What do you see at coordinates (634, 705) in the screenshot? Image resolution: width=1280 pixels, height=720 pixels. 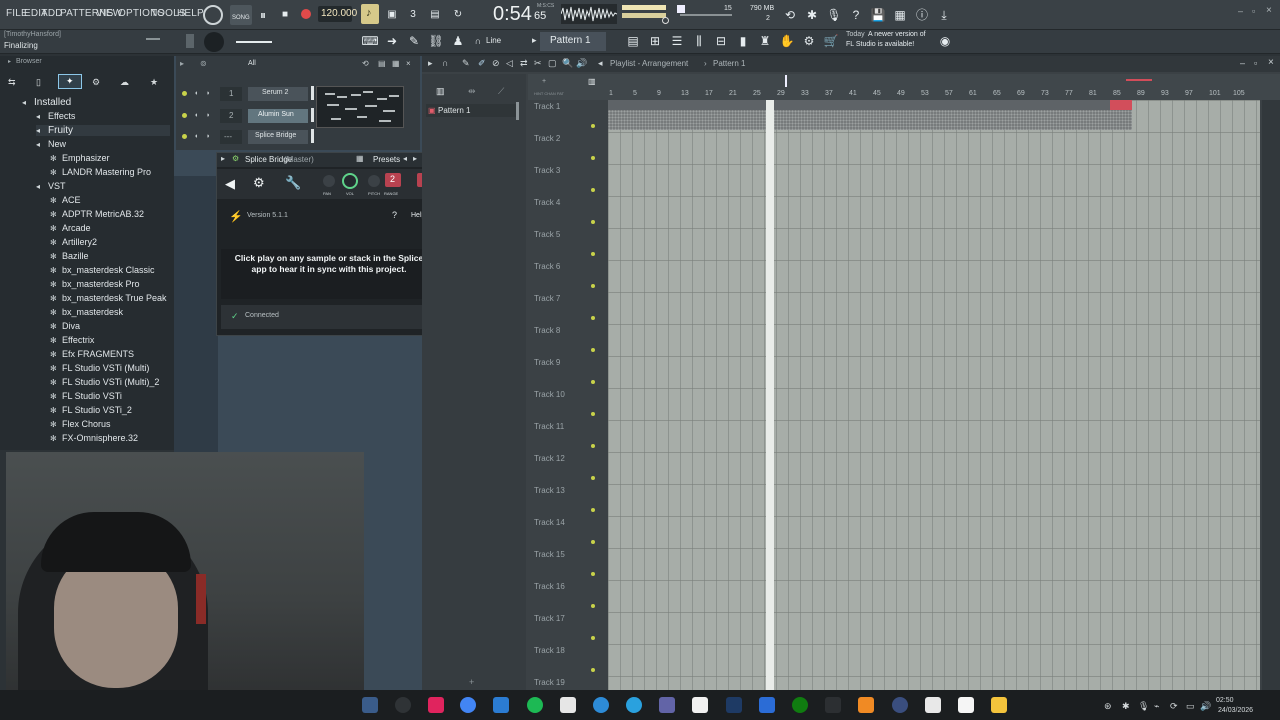 I see `telegram-icon` at bounding box center [634, 705].